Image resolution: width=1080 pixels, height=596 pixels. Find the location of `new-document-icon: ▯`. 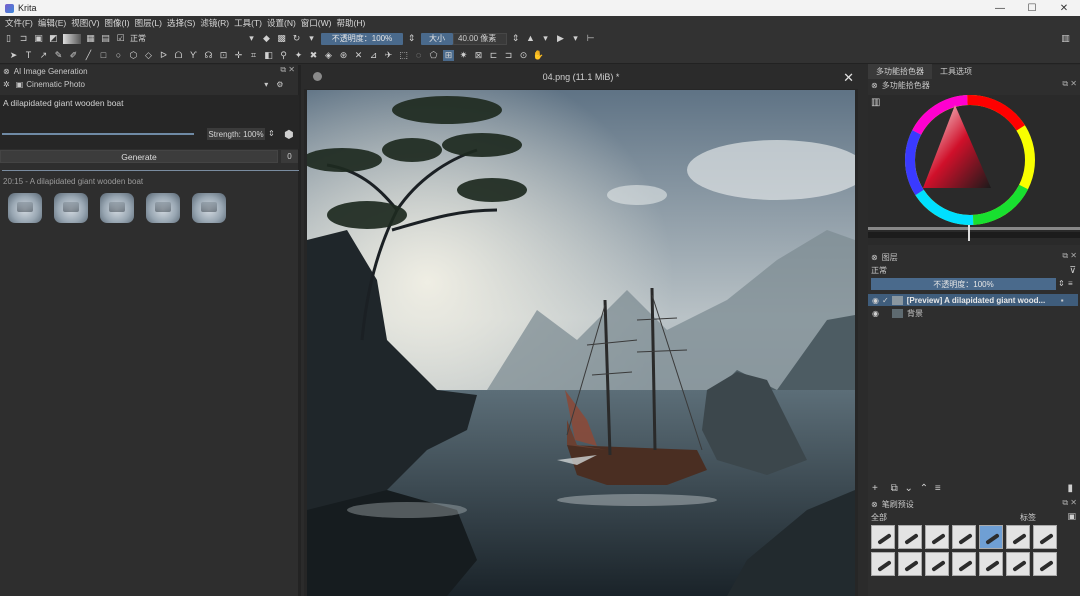

new-document-icon: ▯ is located at coordinates (8, 38).